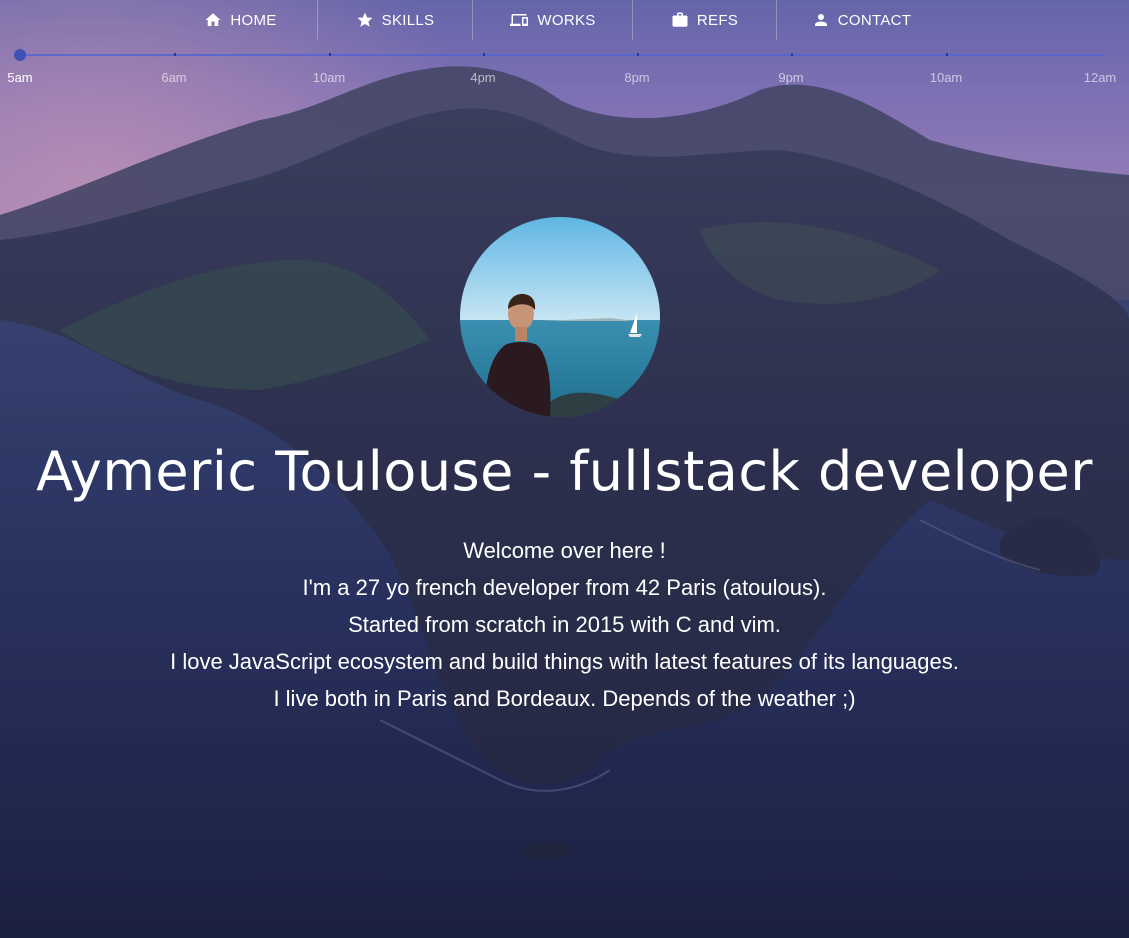 The height and width of the screenshot is (938, 1129). I want to click on time-slider: 5am 6am 10am 4pm 8pm 9pm 10am 12am, so click(564, 65).